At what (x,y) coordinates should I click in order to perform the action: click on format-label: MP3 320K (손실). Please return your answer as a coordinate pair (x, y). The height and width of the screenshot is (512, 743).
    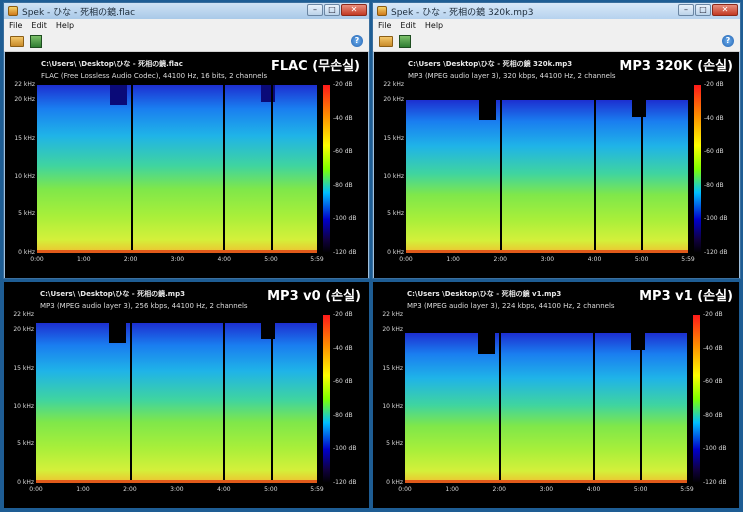
    Looking at the image, I should click on (676, 66).